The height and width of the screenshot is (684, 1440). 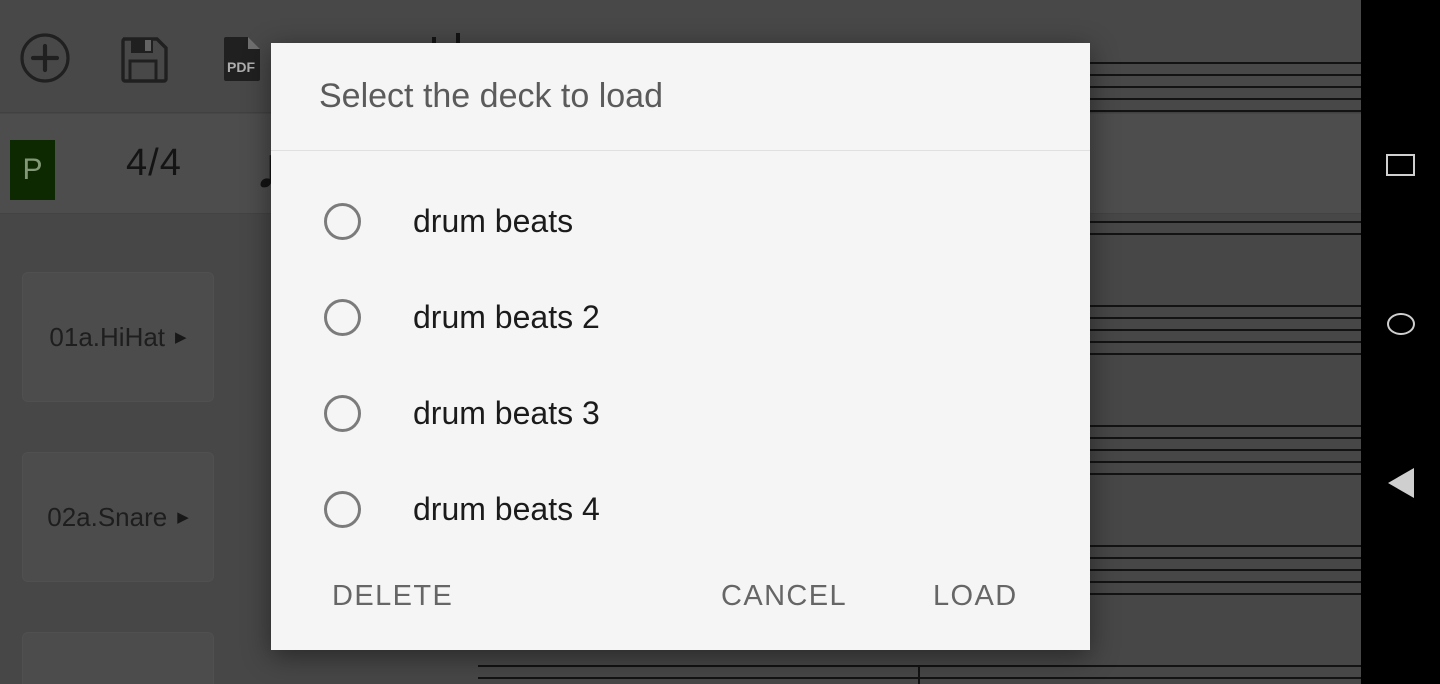 What do you see at coordinates (506, 316) in the screenshot?
I see `radio-option-label: drum beats 2` at bounding box center [506, 316].